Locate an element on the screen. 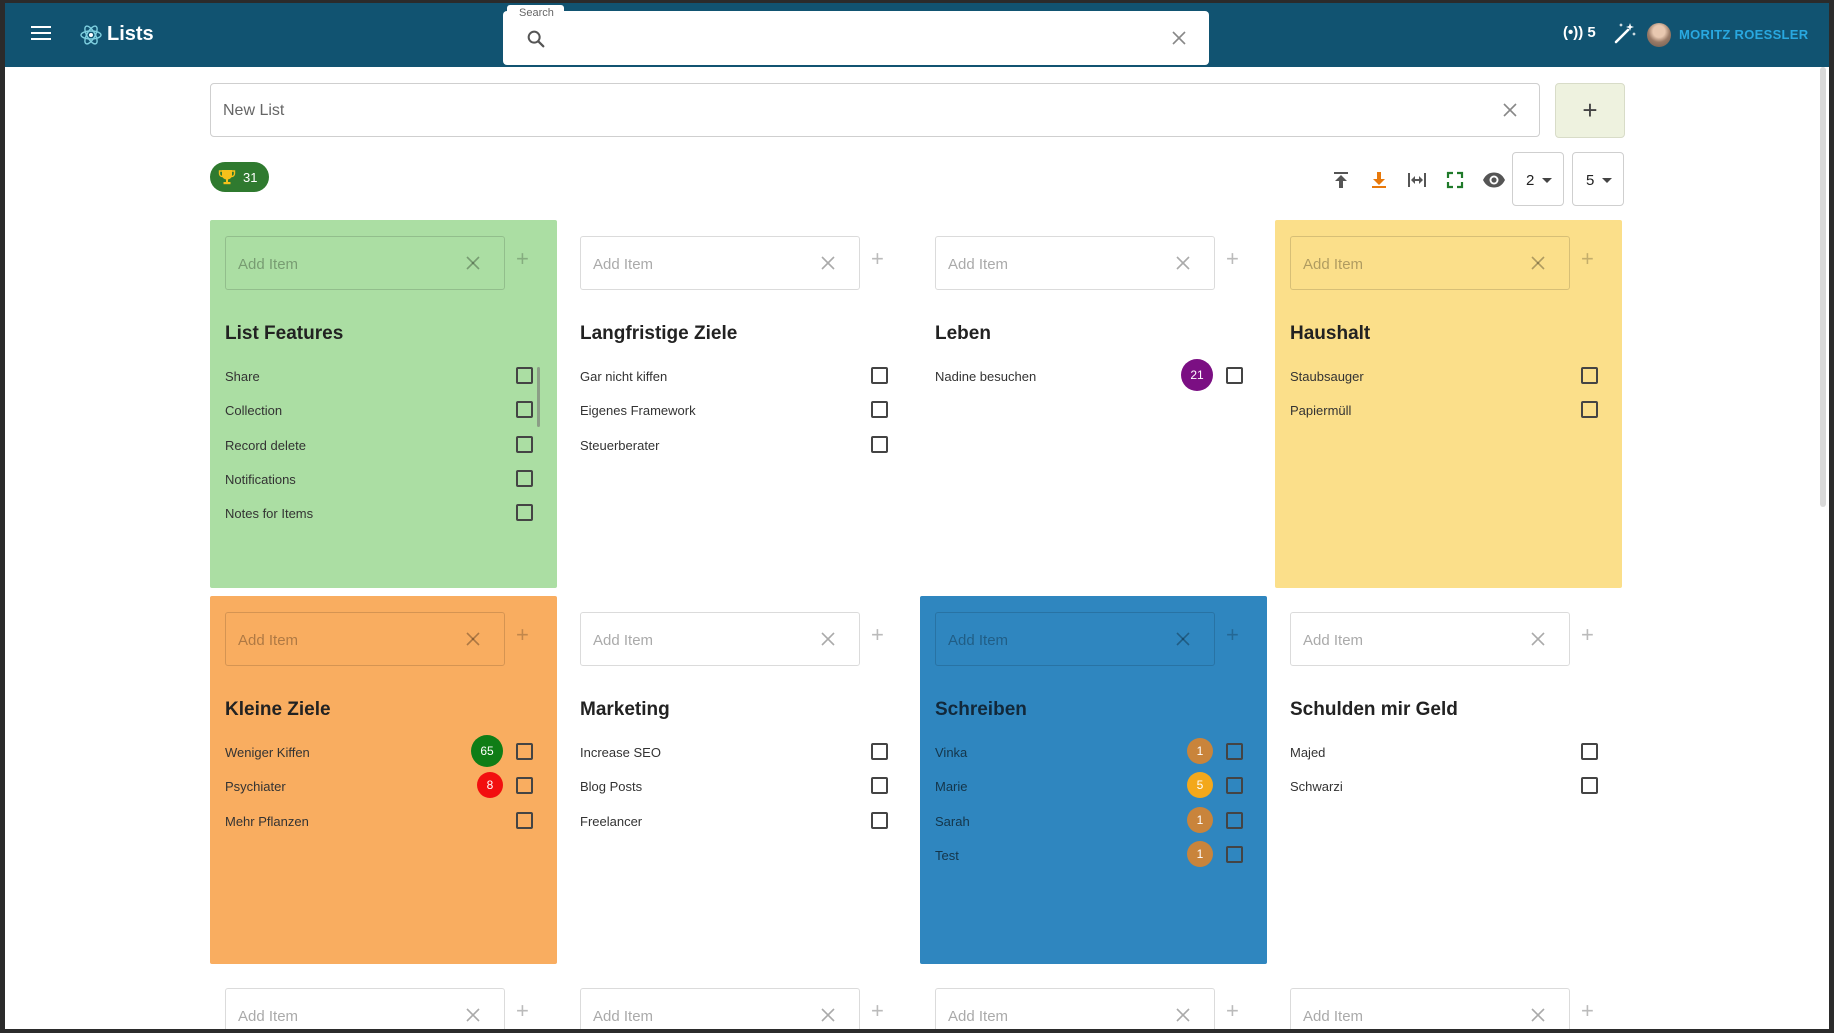 This screenshot has width=1834, height=1033. item-label: Freelancer is located at coordinates (611, 821).